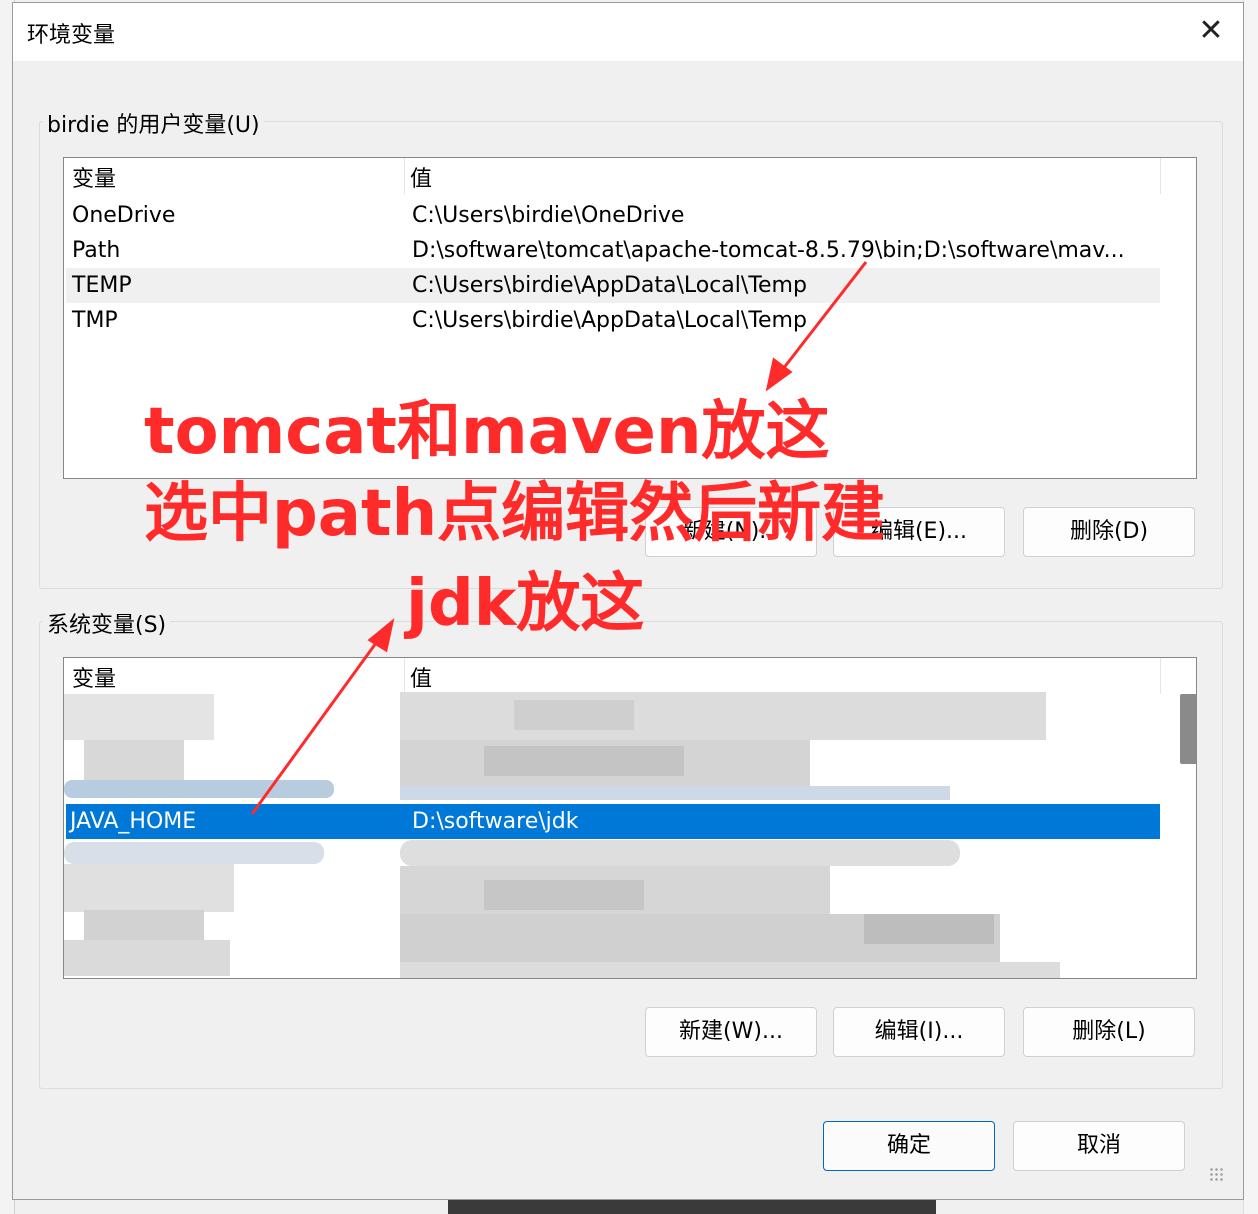 The image size is (1258, 1214). Describe the element at coordinates (487, 432) in the screenshot. I see `annotation-line-1: tomcat和maven放这` at that location.